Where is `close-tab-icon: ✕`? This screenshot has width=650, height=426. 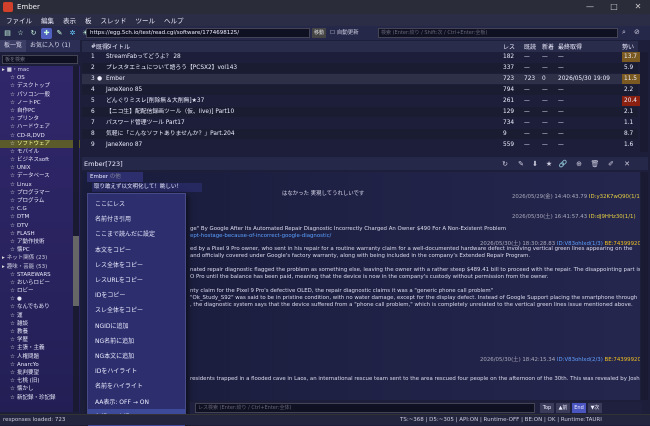
close-tab-icon: ✕ is located at coordinates (627, 164).